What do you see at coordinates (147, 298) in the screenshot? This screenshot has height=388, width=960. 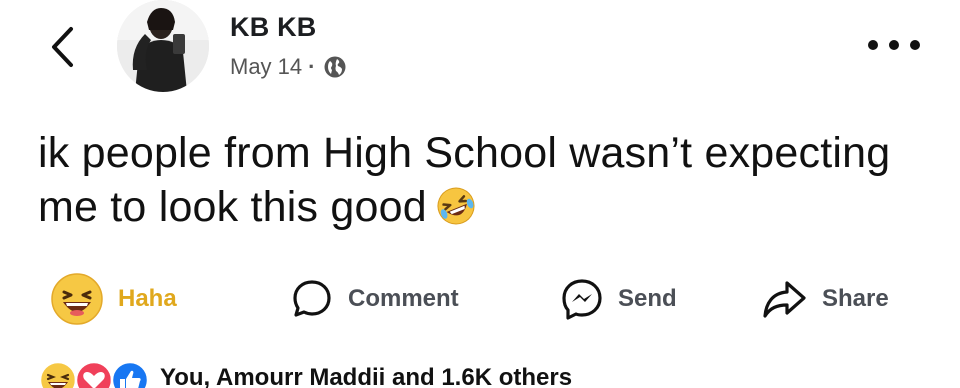 I see `haha-label: Haha` at bounding box center [147, 298].